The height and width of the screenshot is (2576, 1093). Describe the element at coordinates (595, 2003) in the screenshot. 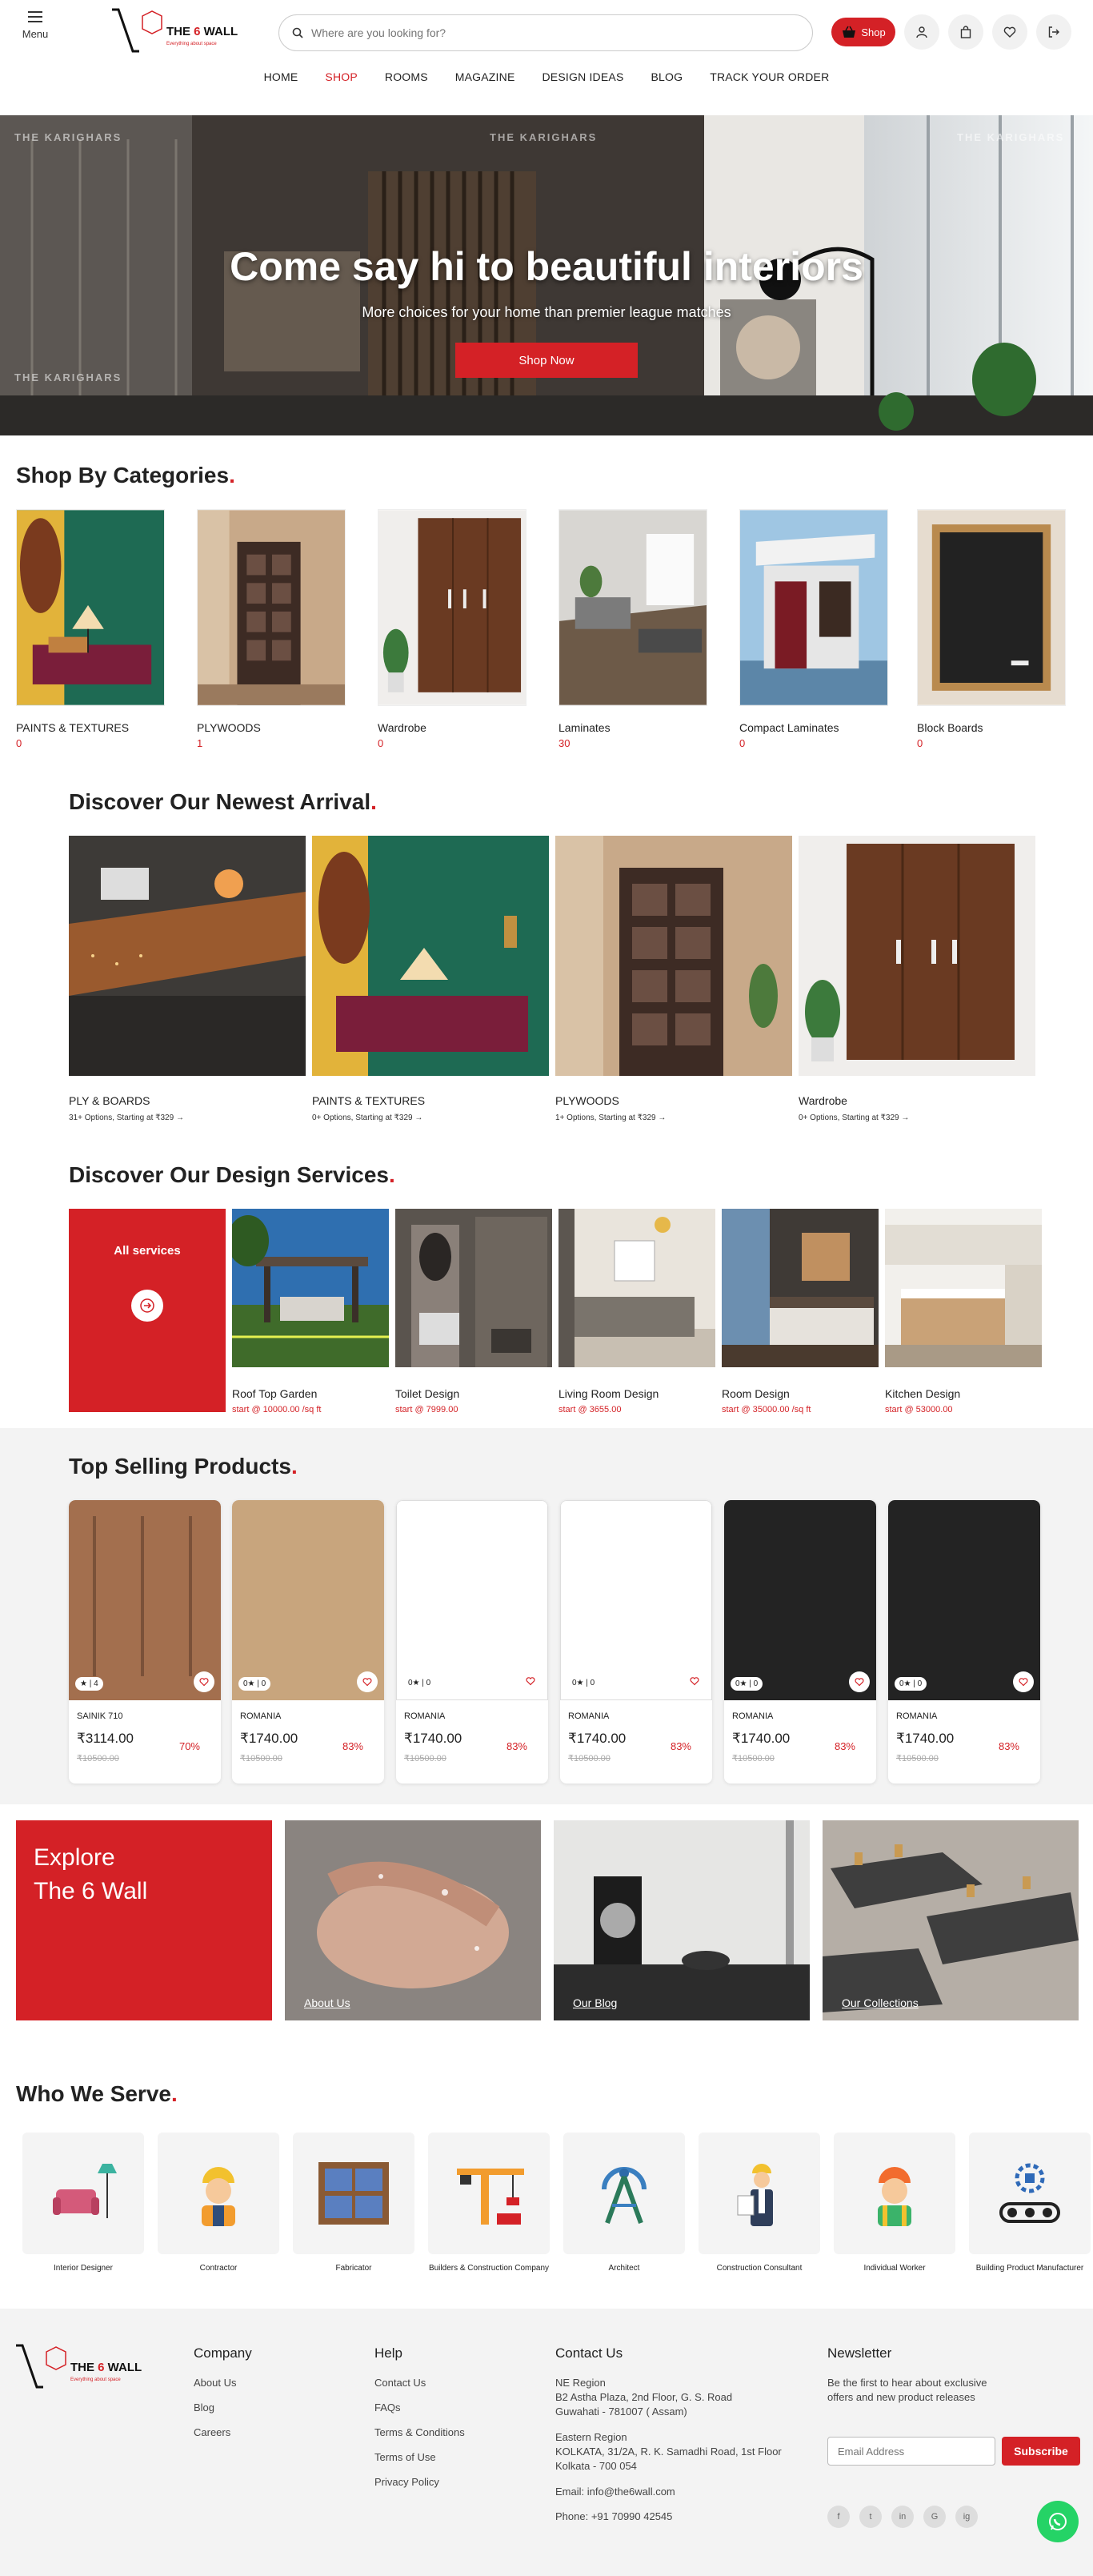

I see `our-blog-link: Our Blog` at that location.